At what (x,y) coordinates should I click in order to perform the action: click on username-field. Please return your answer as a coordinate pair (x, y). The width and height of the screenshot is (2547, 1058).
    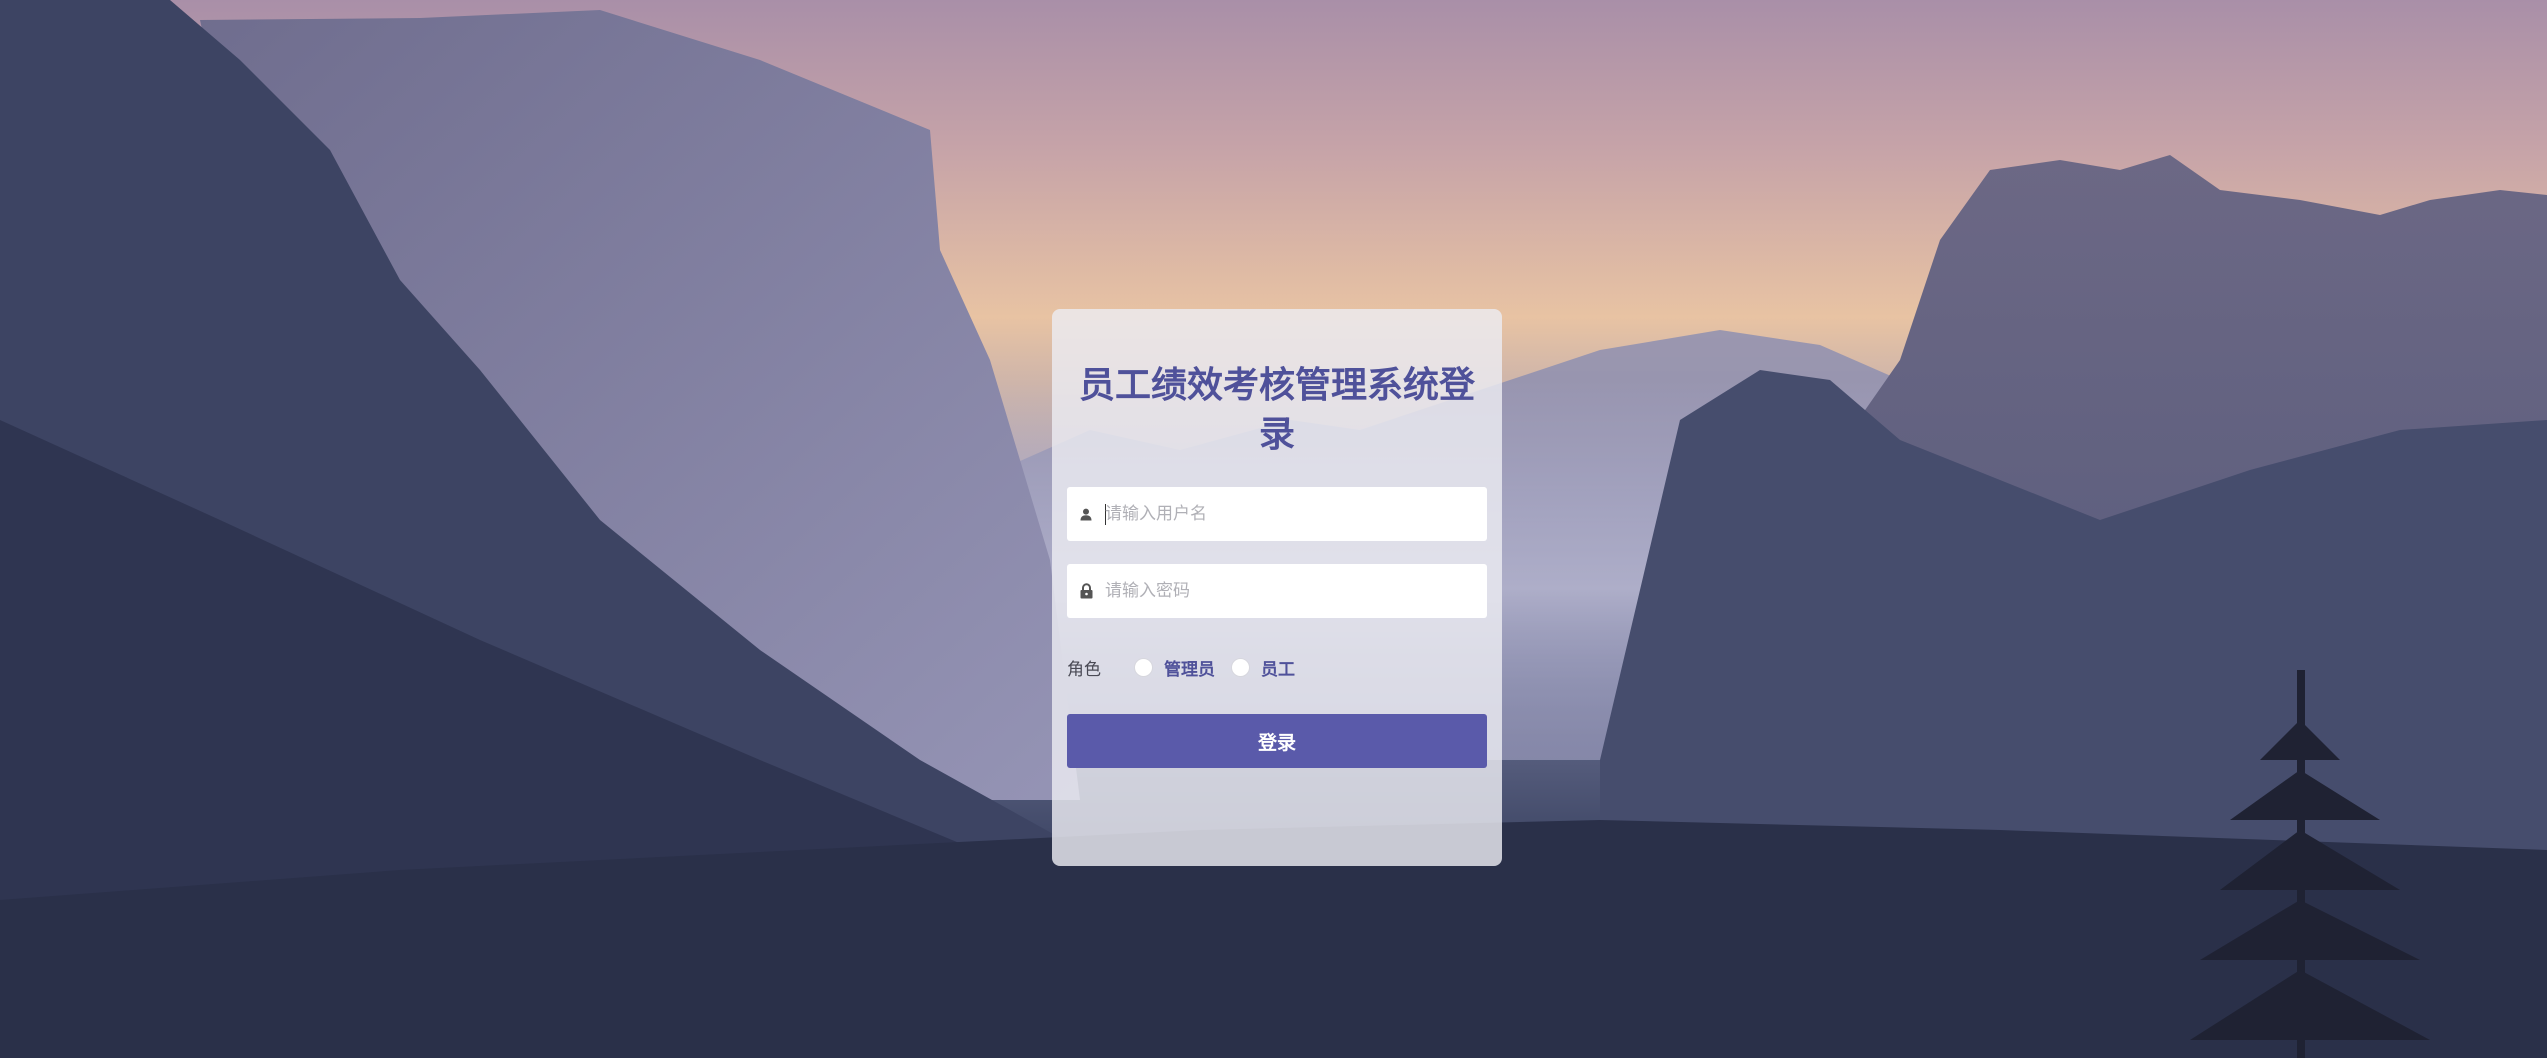
    Looking at the image, I should click on (1277, 514).